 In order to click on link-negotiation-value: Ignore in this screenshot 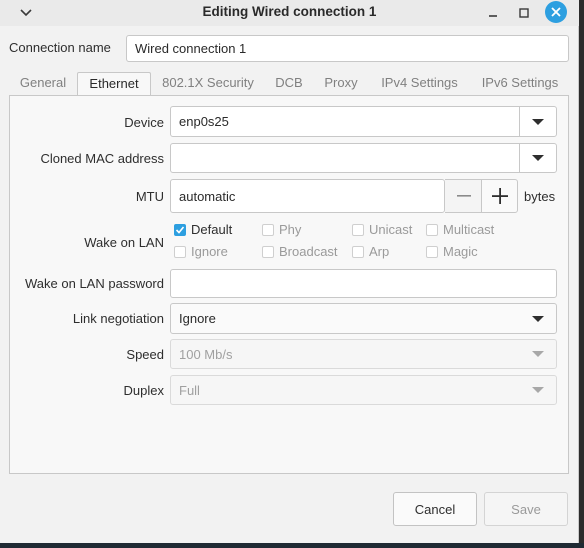, I will do `click(197, 318)`.